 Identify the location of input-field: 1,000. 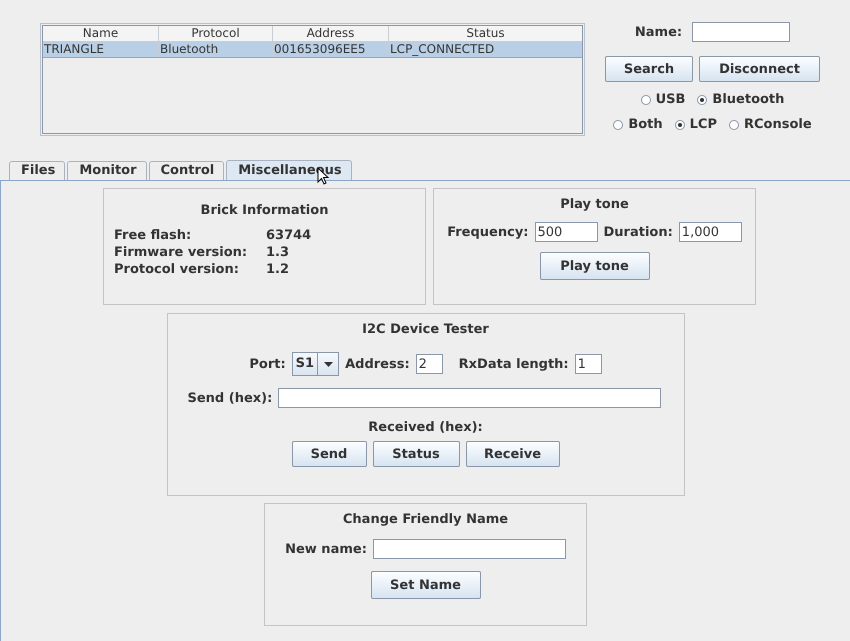
(710, 232).